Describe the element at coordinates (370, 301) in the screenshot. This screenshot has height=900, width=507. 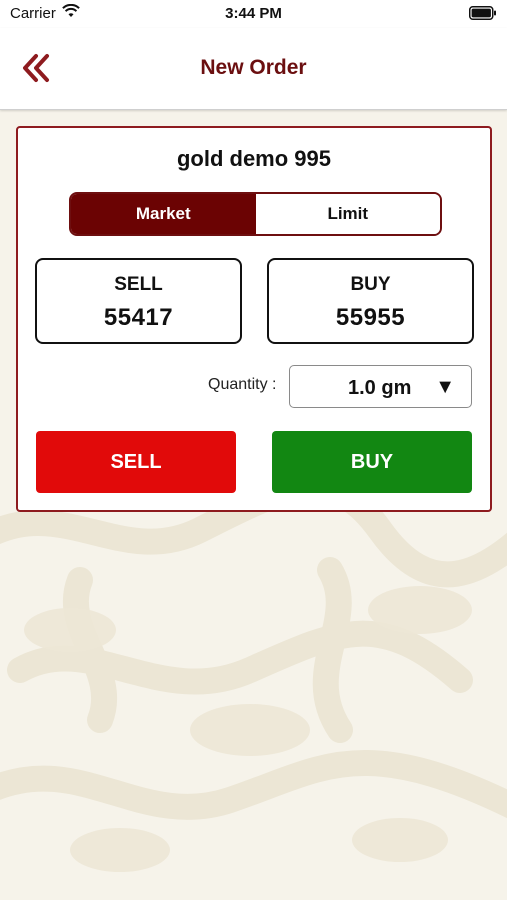
I see `buy-price-box: BUY 55955` at that location.